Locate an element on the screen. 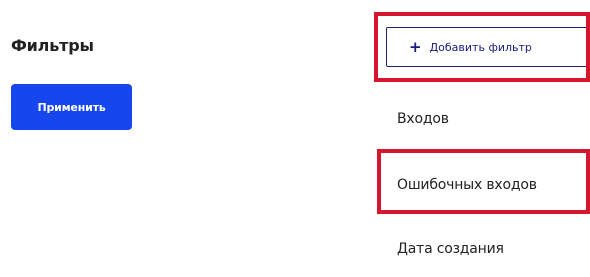  add-filter-button: + Добавить фильтр is located at coordinates (488, 47).